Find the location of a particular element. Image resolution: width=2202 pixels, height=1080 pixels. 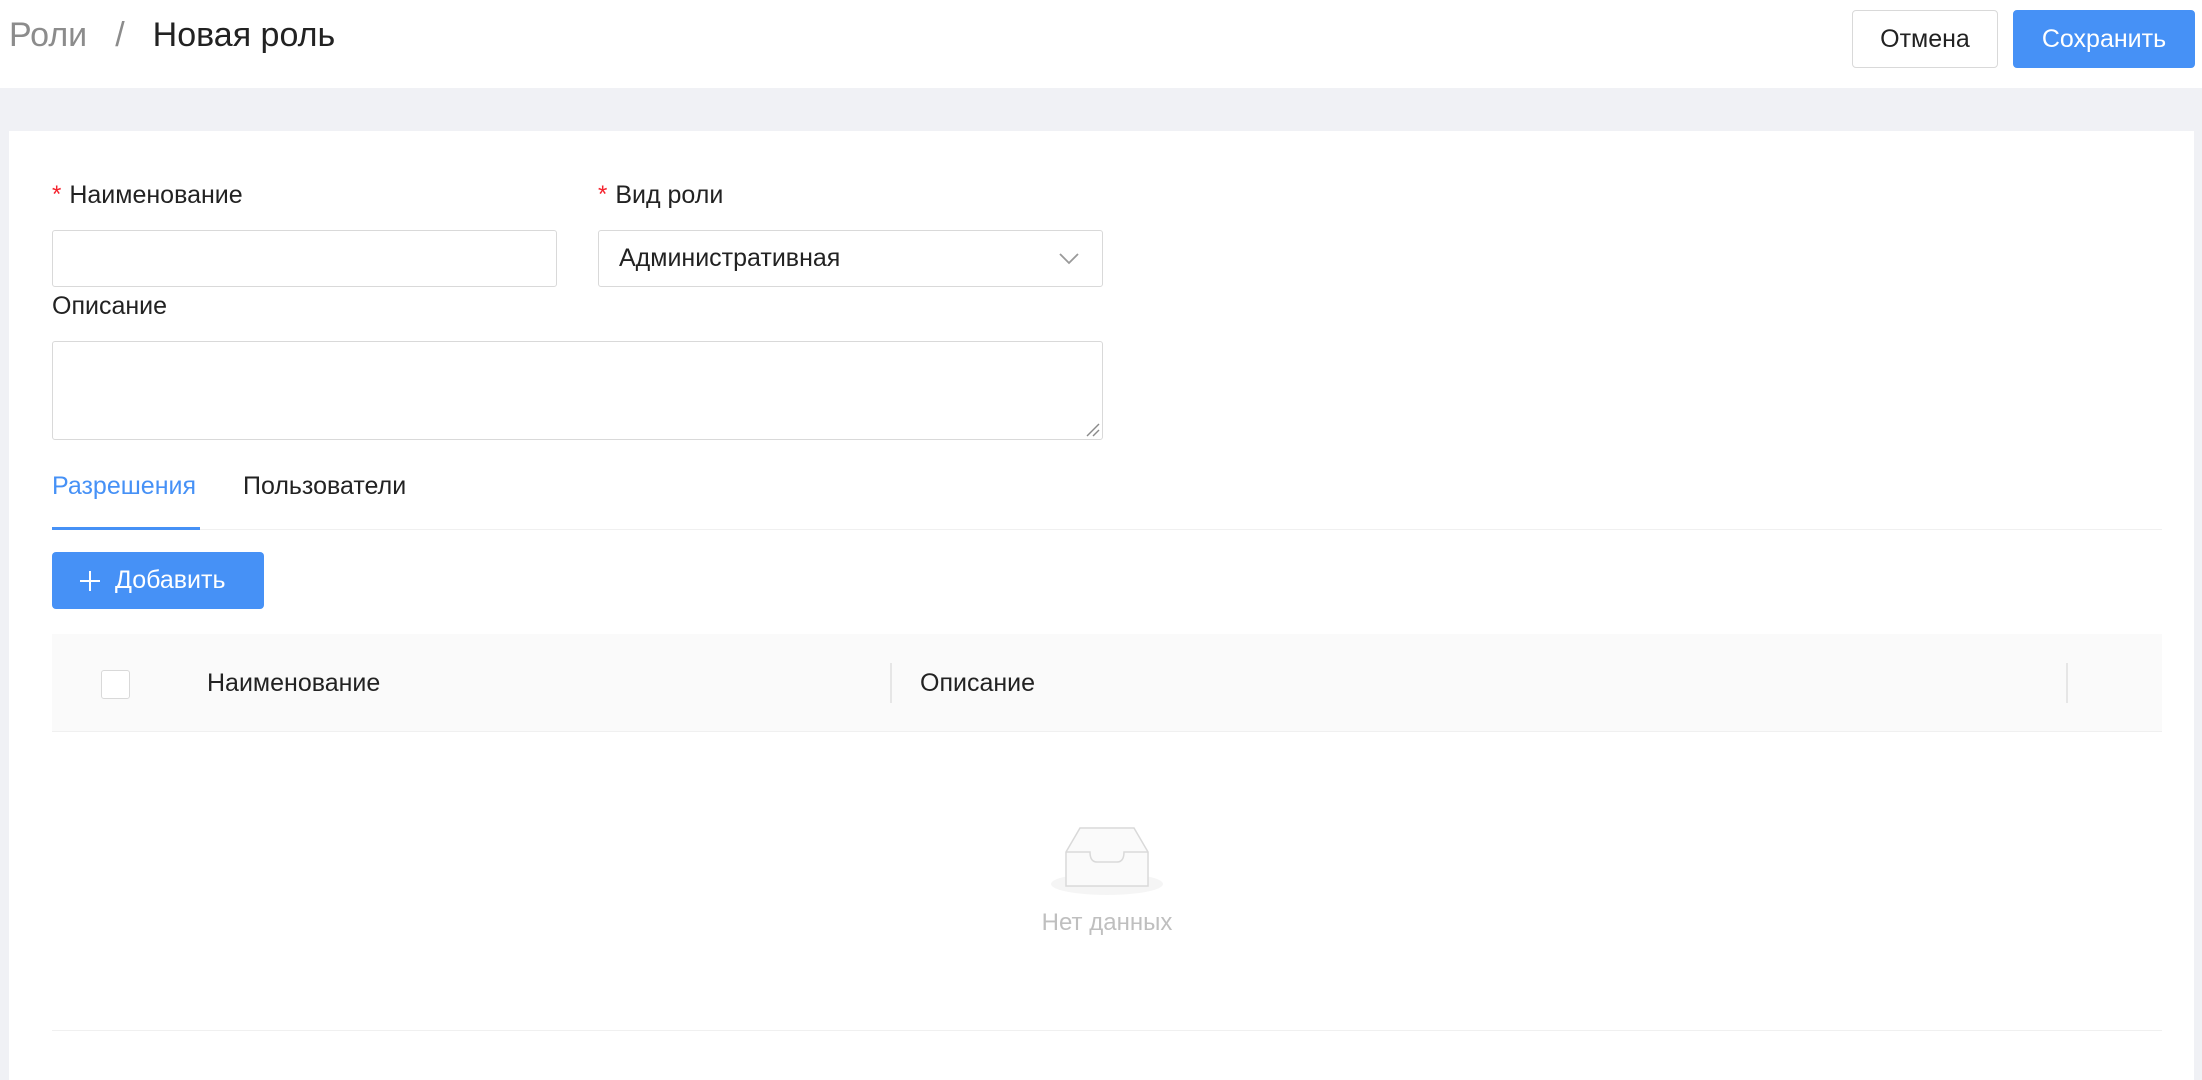

column-header-name: Наименование is located at coordinates (293, 683).